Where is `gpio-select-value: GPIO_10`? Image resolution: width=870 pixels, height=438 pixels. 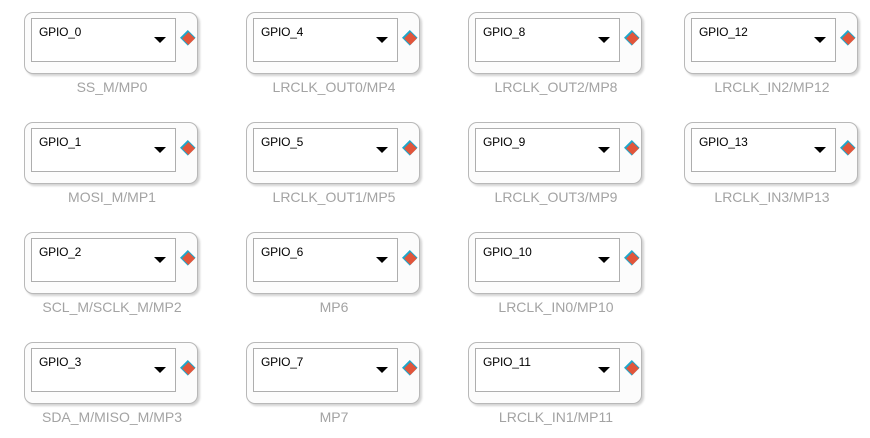
gpio-select-value: GPIO_10 is located at coordinates (507, 252).